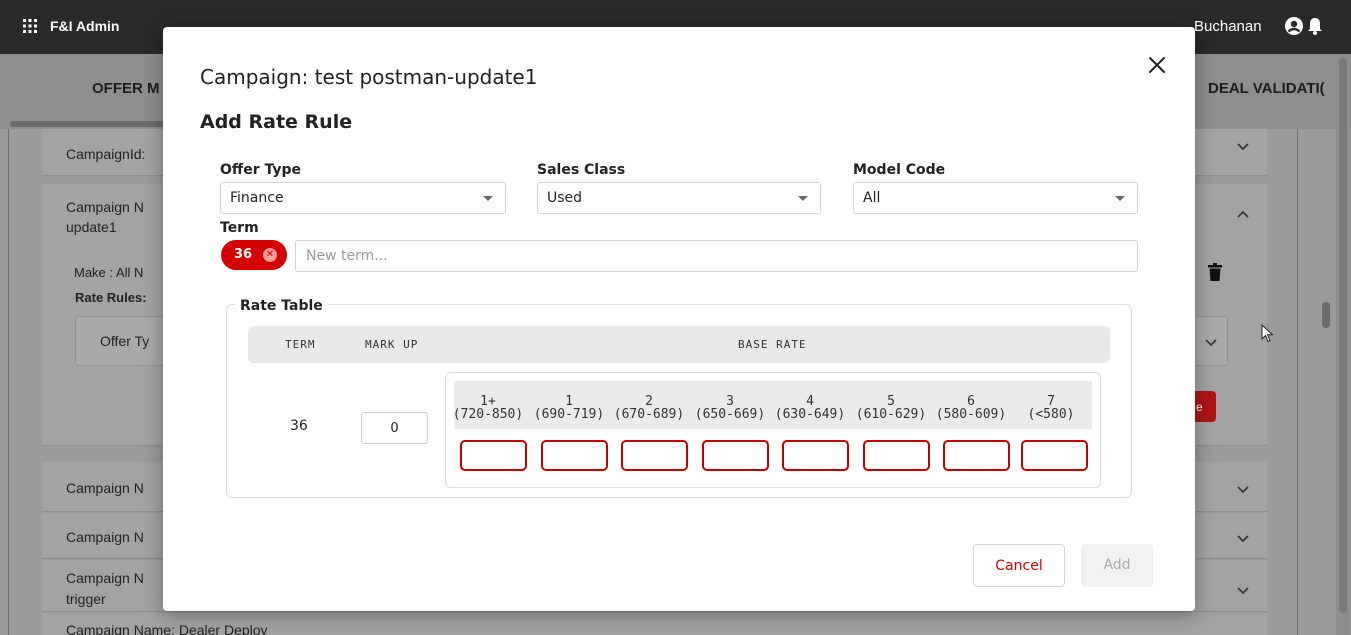  What do you see at coordinates (891, 408) in the screenshot?
I see `tier-label: 5 (610-629)` at bounding box center [891, 408].